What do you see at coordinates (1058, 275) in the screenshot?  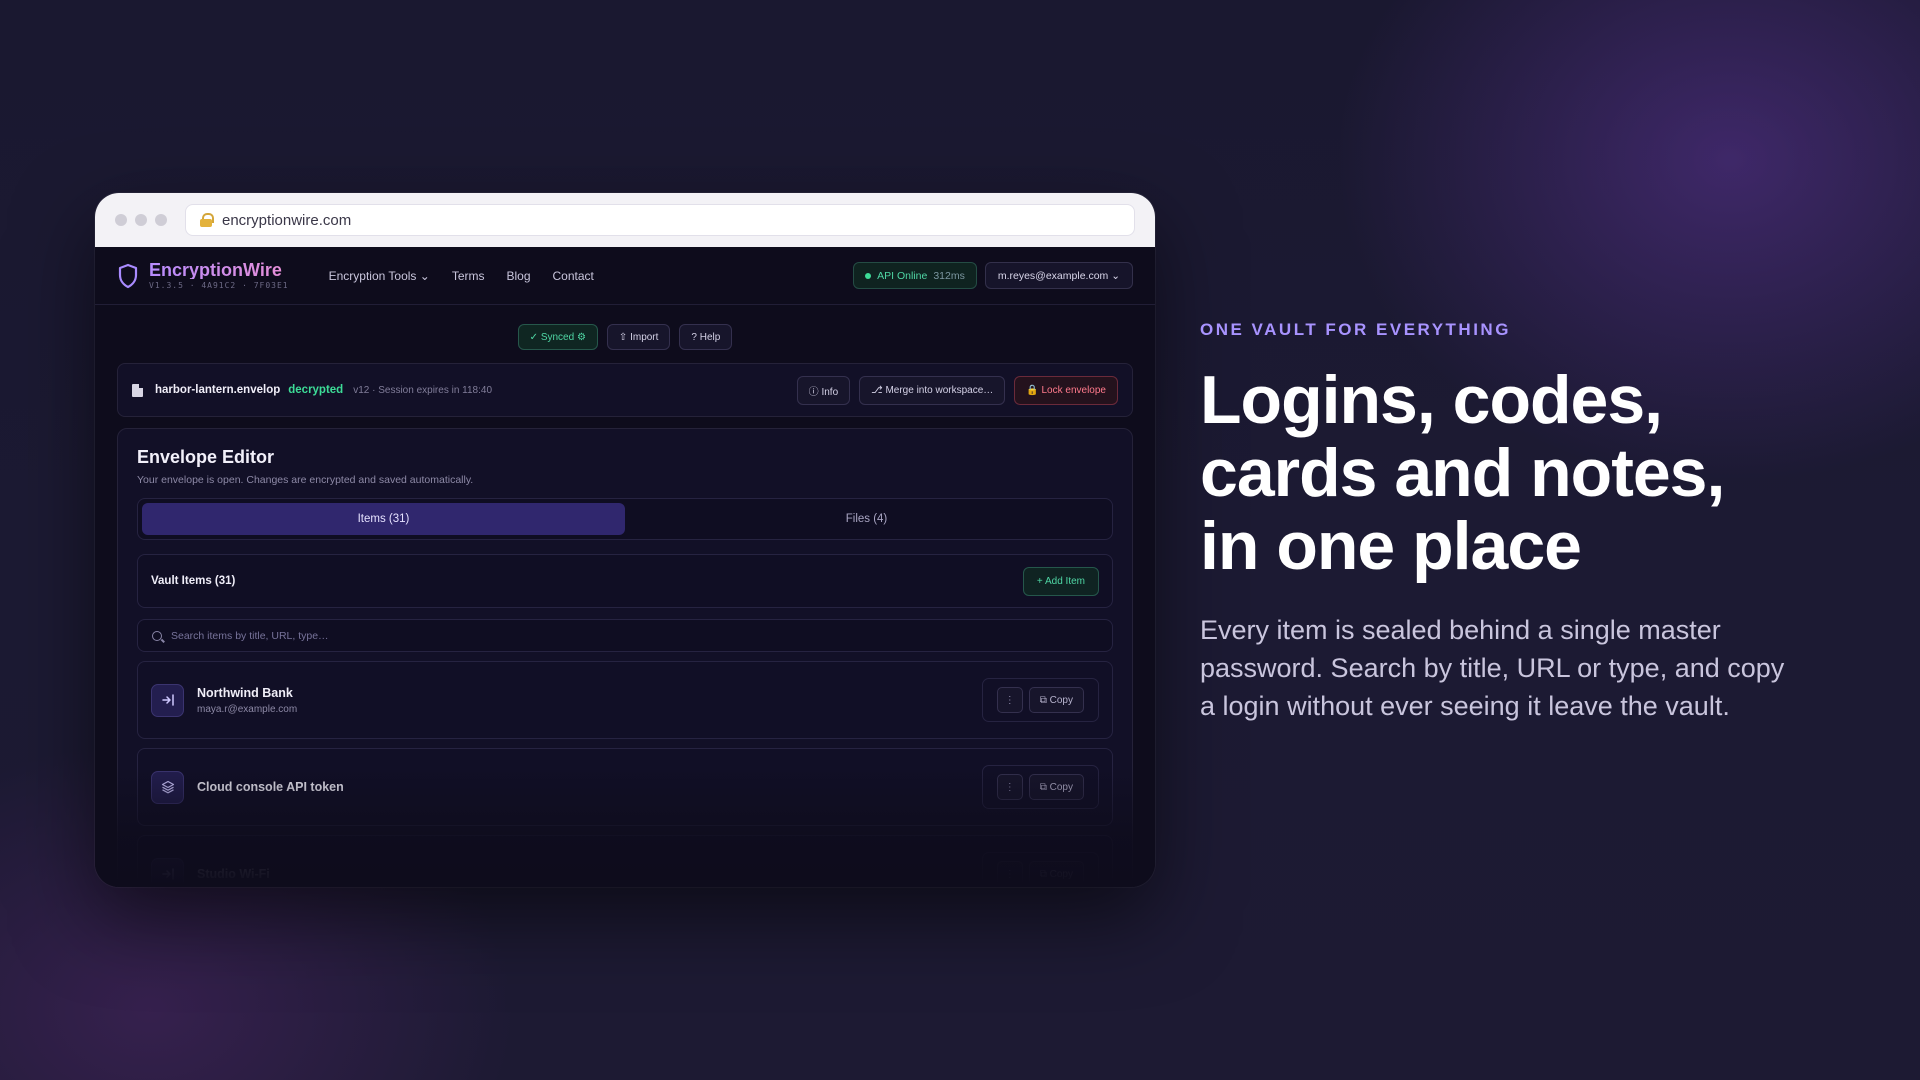 I see `user-menu-button: m.reyes@example.com ⌄` at bounding box center [1058, 275].